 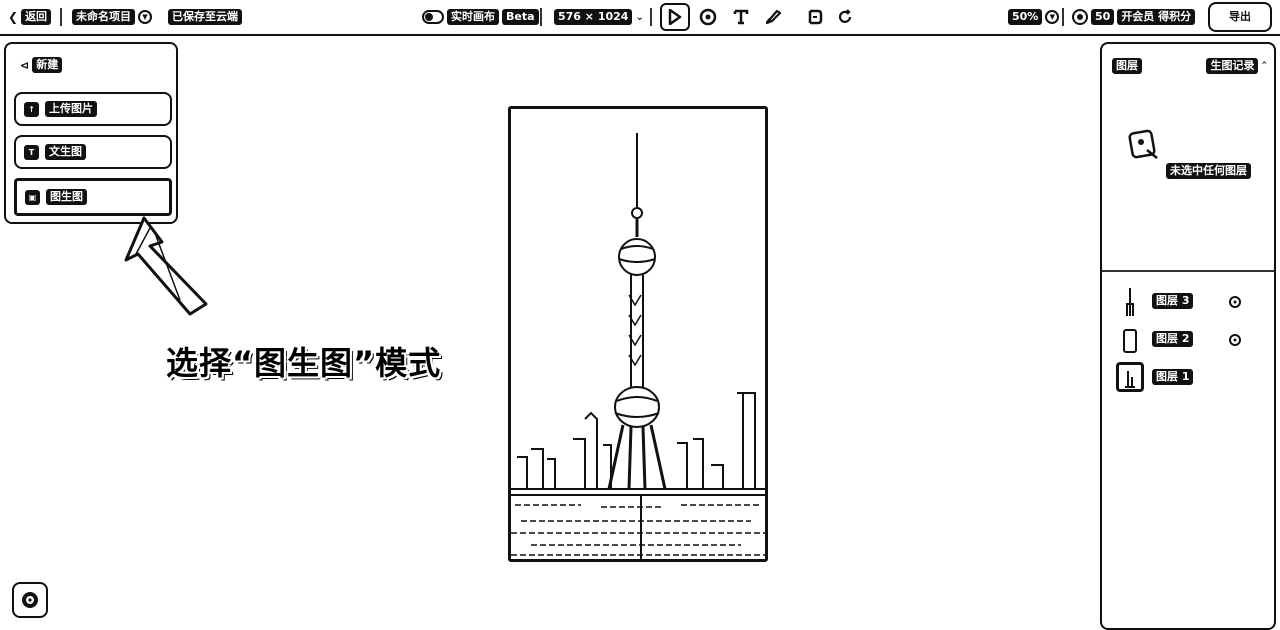 I want to click on coin-icon, so click(x=1080, y=17).